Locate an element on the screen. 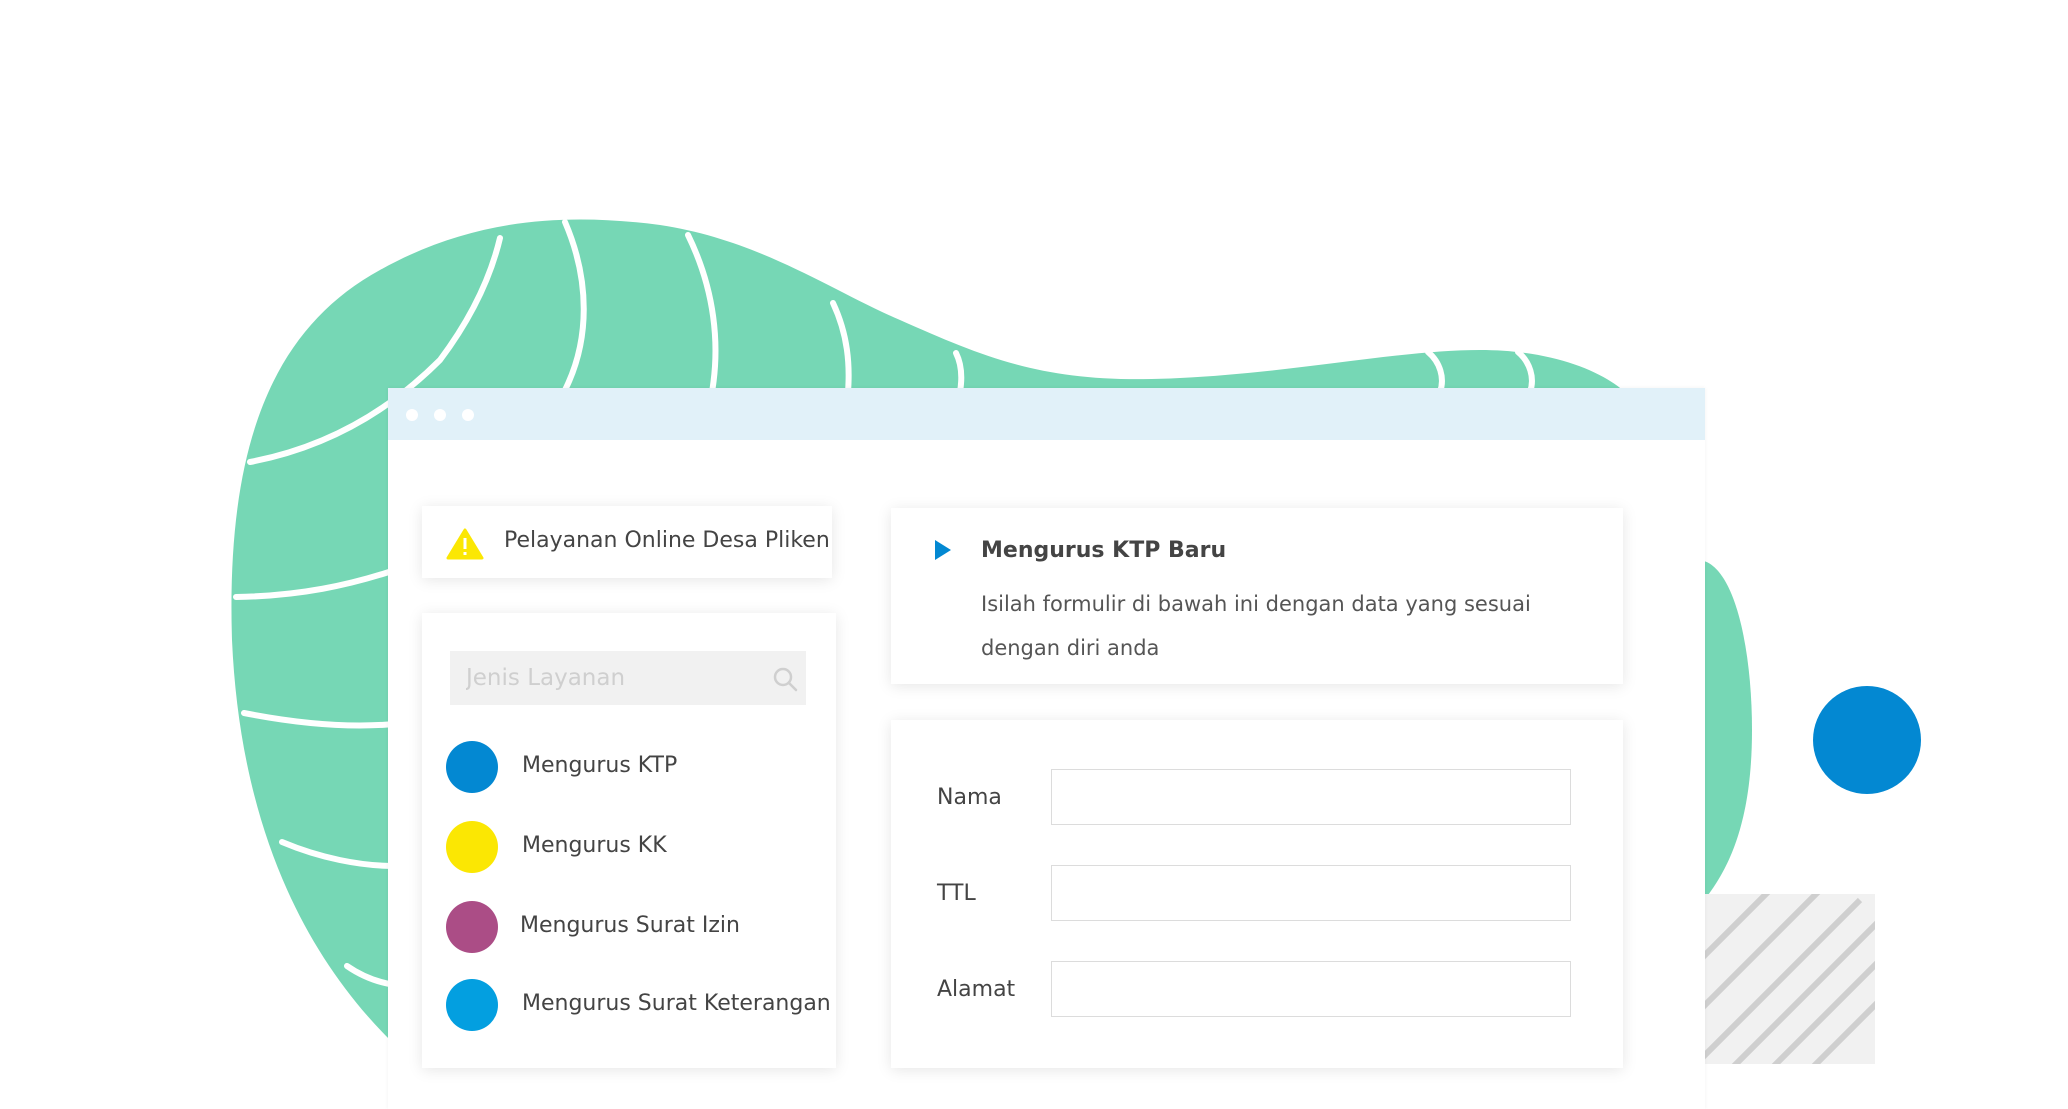  ktp-form: Nama TTL Alamat is located at coordinates (1257, 894).